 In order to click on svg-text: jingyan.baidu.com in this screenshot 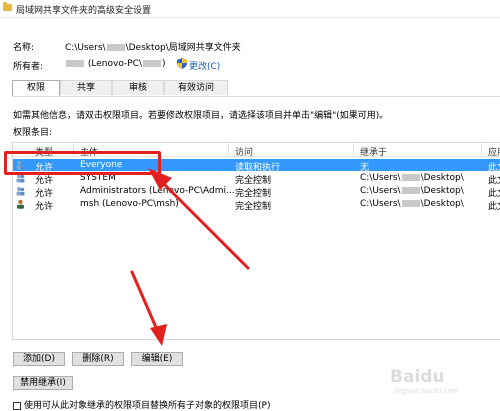, I will do `click(426, 391)`.